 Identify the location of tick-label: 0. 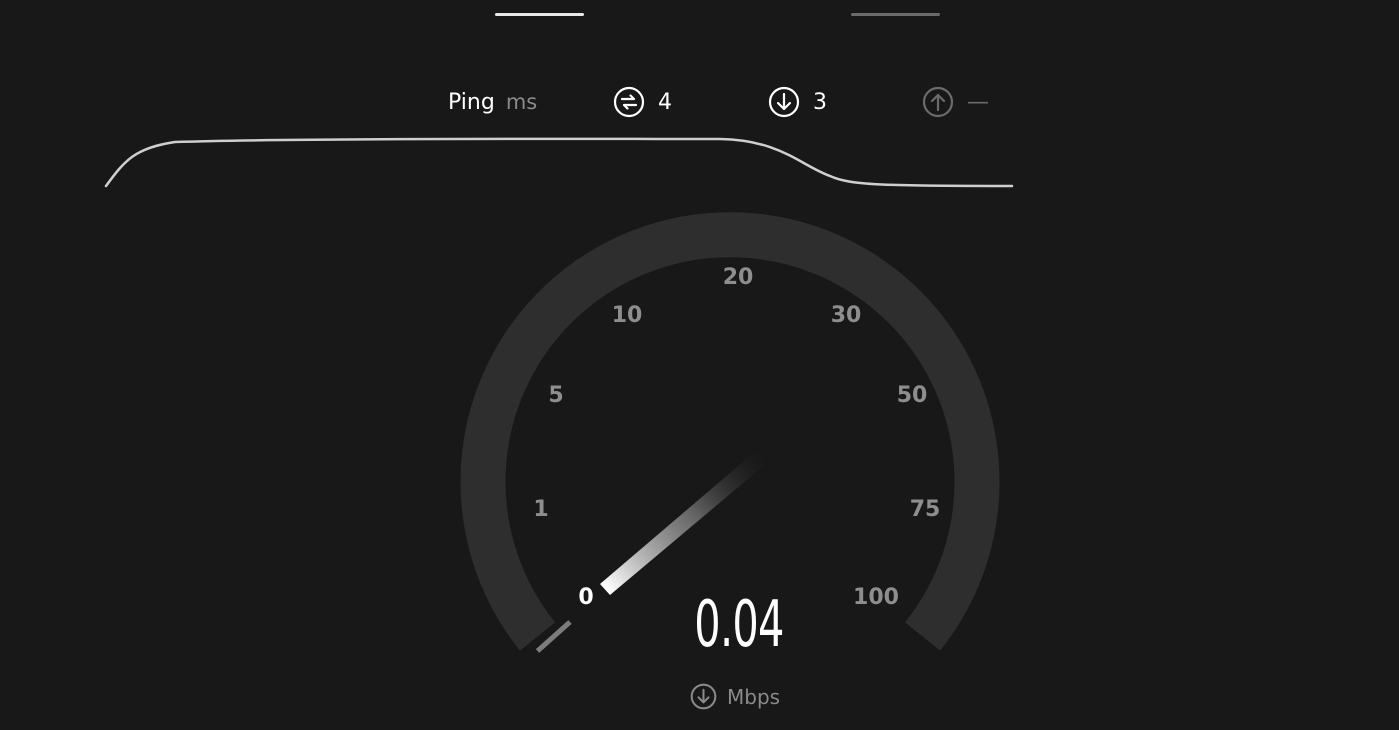
(585, 597).